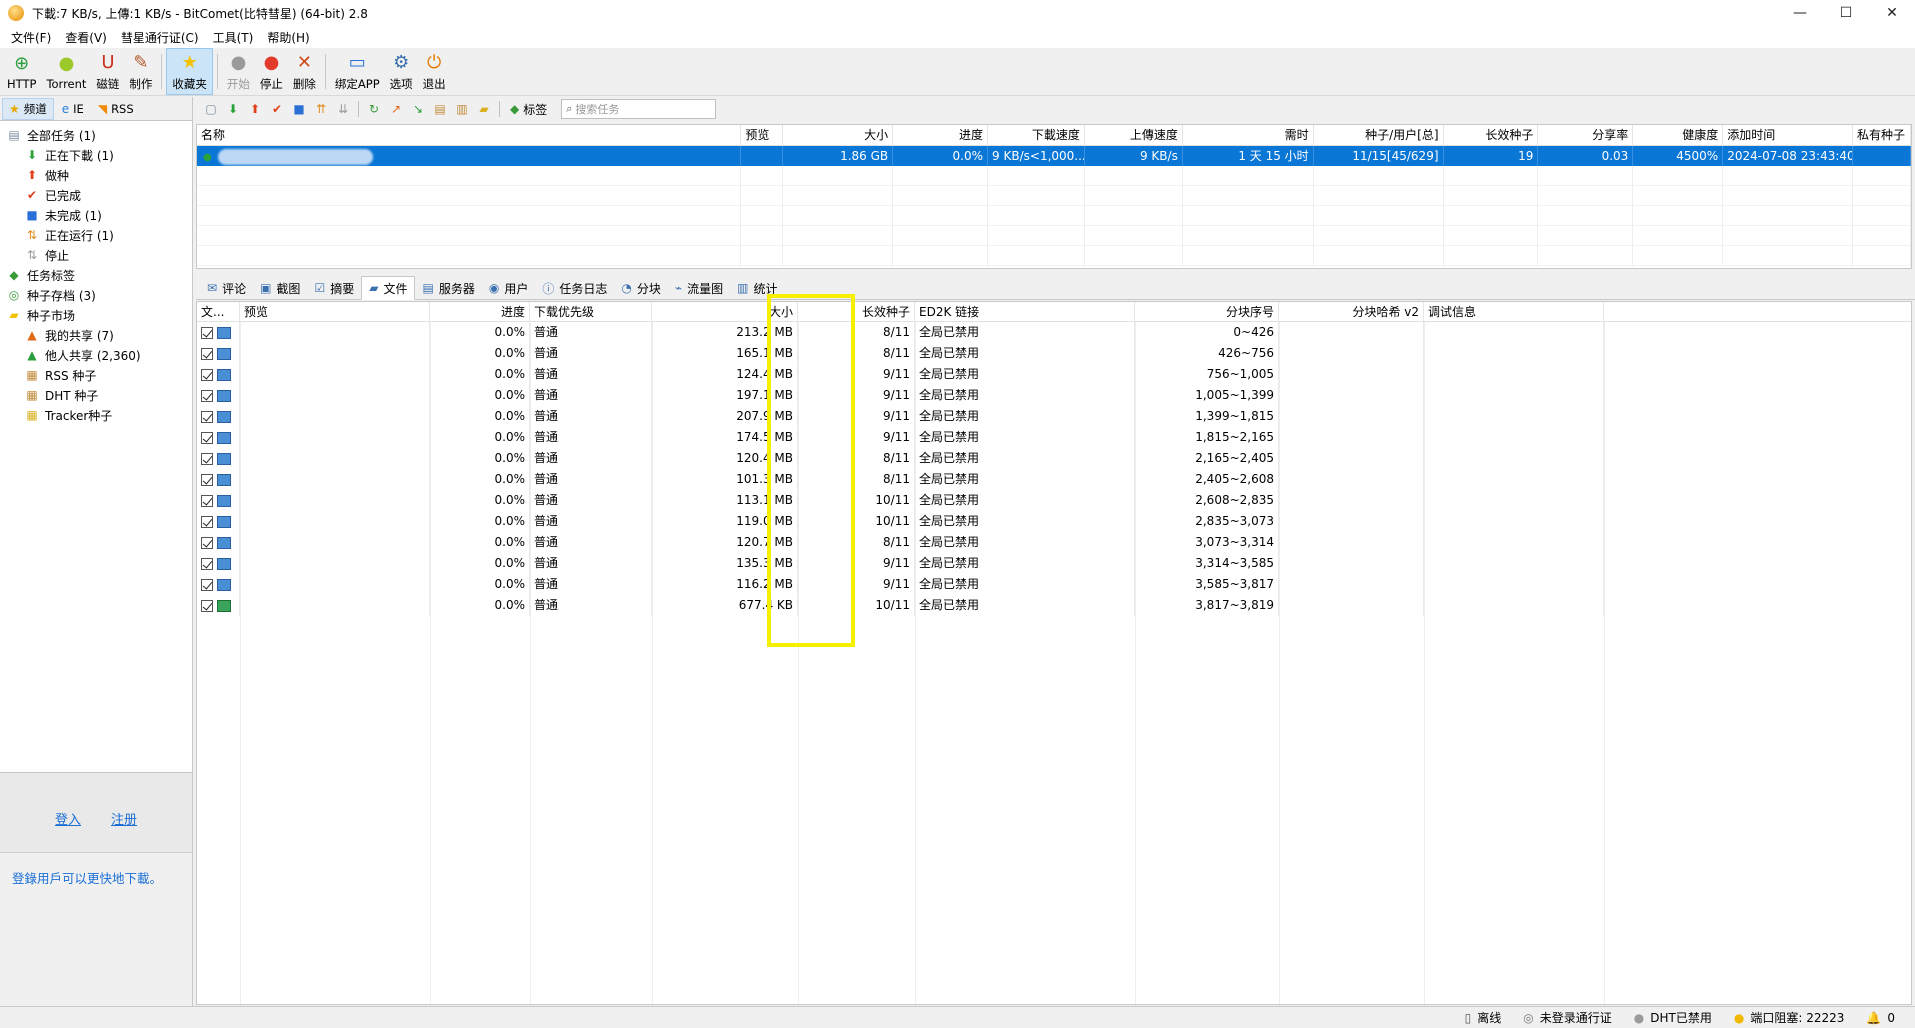 Image resolution: width=1915 pixels, height=1028 pixels. Describe the element at coordinates (357, 71) in the screenshot. I see `toolbar-button-8: ▭ 绑定APP` at that location.